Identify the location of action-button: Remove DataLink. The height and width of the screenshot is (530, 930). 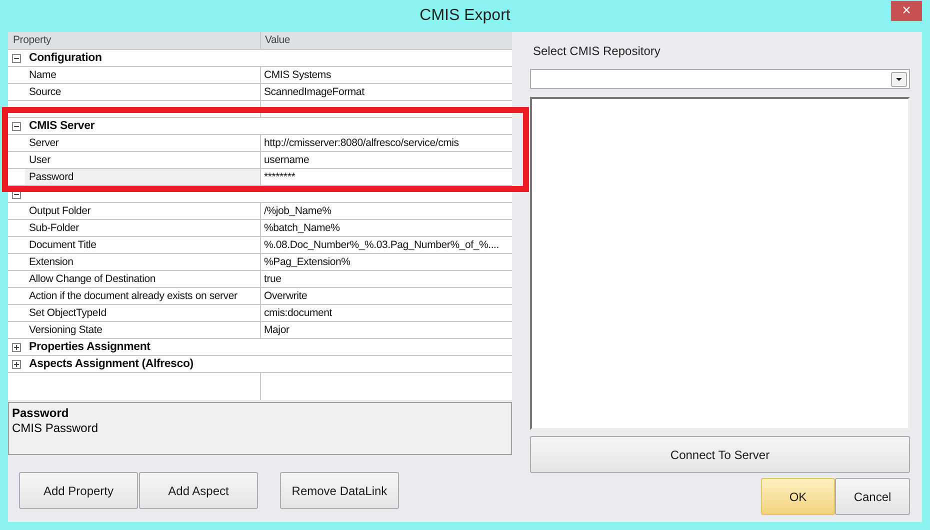
(339, 490).